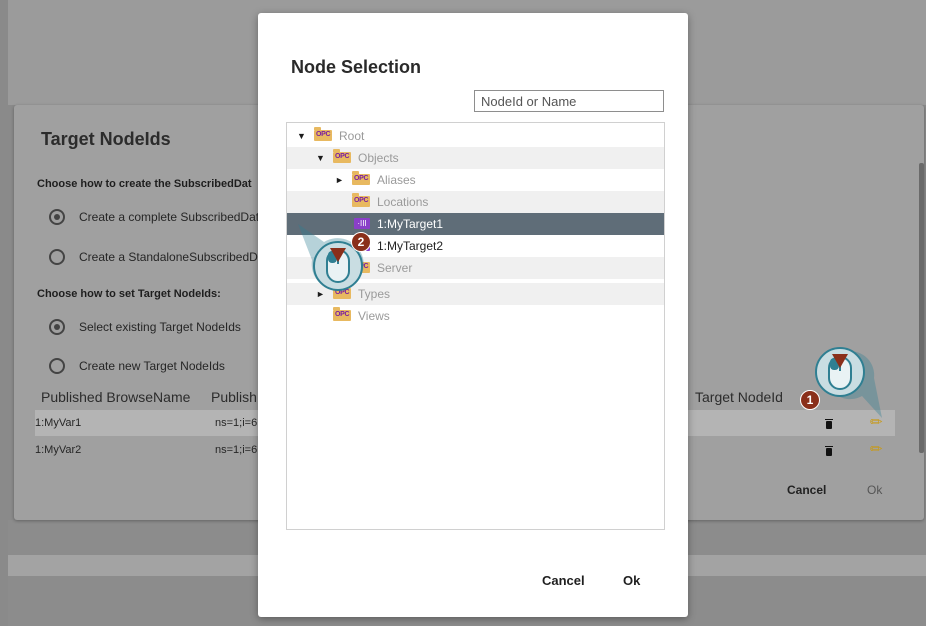 This screenshot has width=926, height=626. What do you see at coordinates (106, 139) in the screenshot?
I see `dialog-title: Target NodeIds` at bounding box center [106, 139].